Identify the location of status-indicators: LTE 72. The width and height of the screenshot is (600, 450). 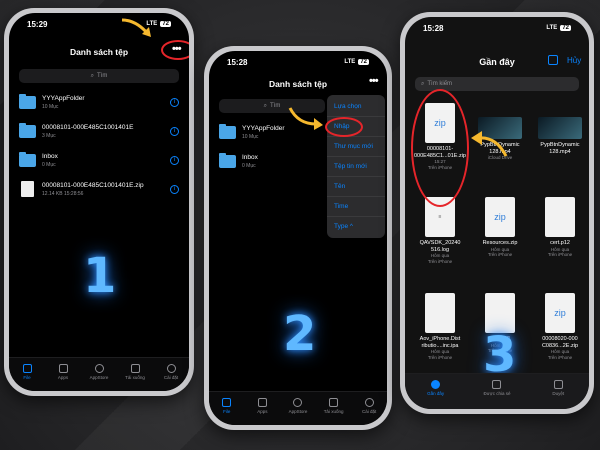
(558, 28).